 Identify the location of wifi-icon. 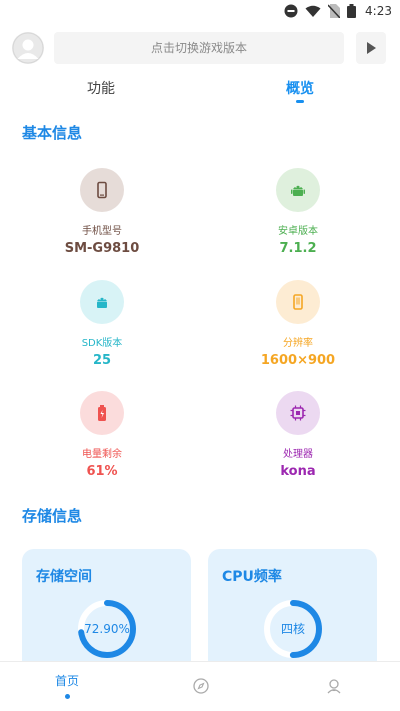
(313, 11).